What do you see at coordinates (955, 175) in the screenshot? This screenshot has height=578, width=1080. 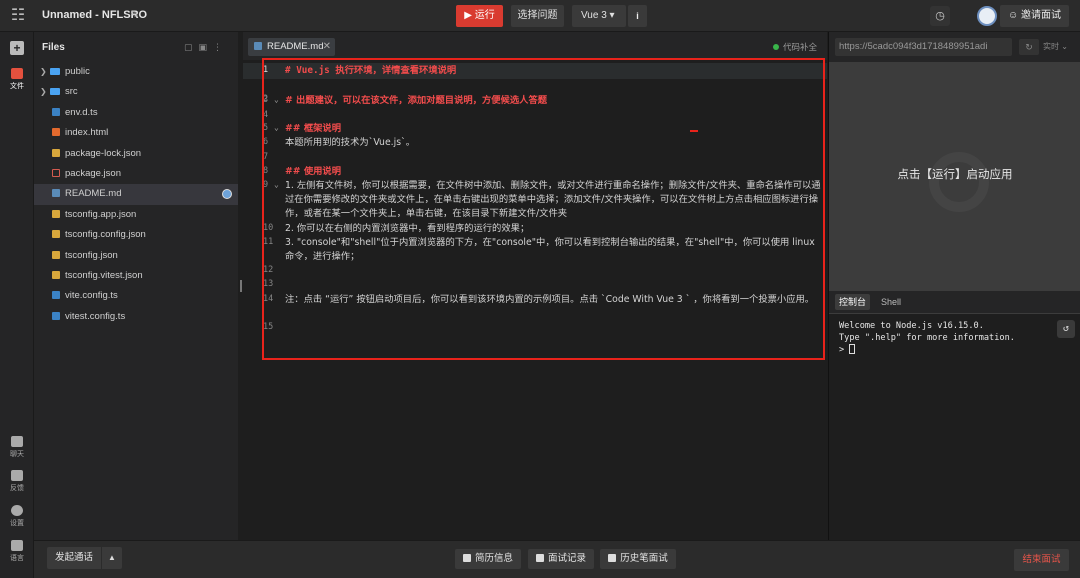 I see `preview-message: 点击【运行】启动应用` at bounding box center [955, 175].